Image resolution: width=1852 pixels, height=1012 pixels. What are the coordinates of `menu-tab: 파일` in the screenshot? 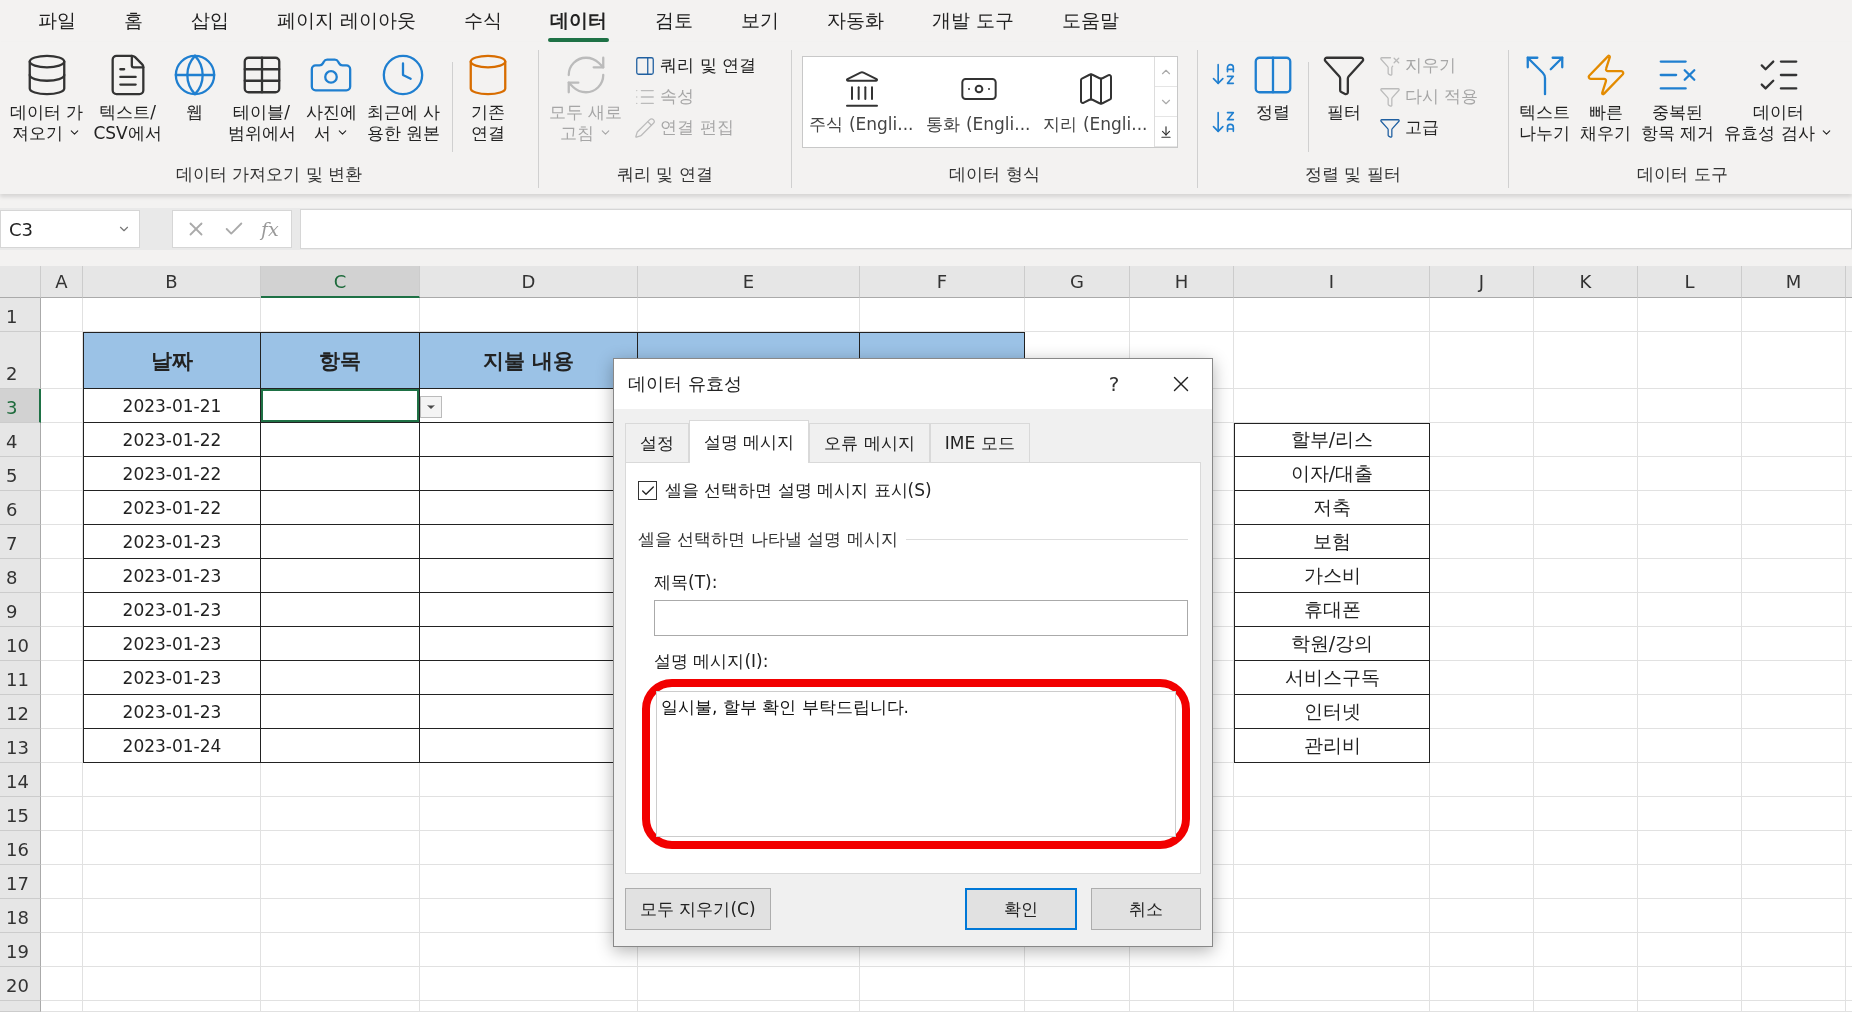 It's located at (57, 21).